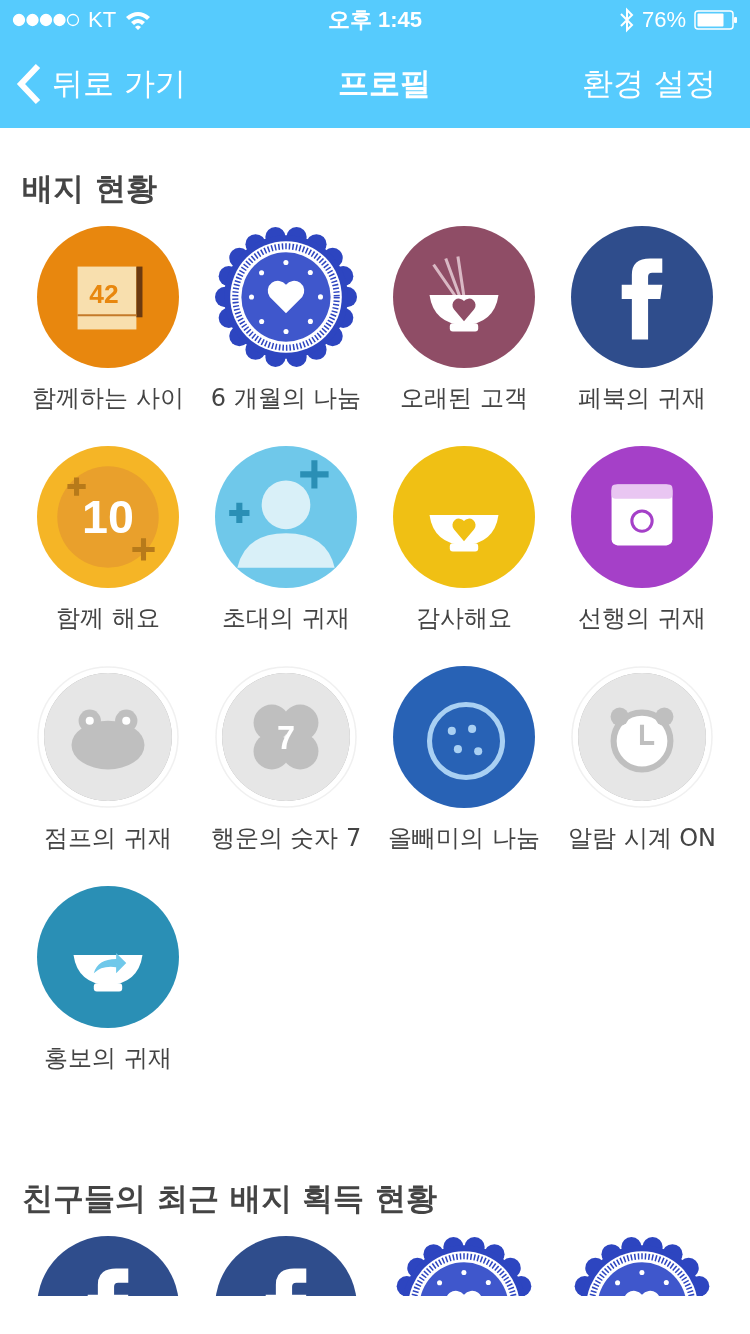 This screenshot has height=1334, width=750. Describe the element at coordinates (649, 84) in the screenshot. I see `settings-button: 환경 설정` at that location.